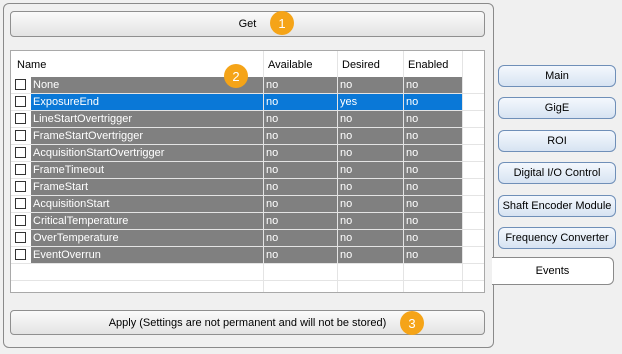 This screenshot has height=354, width=622. What do you see at coordinates (236, 76) in the screenshot?
I see `callout-badge-2: 2` at bounding box center [236, 76].